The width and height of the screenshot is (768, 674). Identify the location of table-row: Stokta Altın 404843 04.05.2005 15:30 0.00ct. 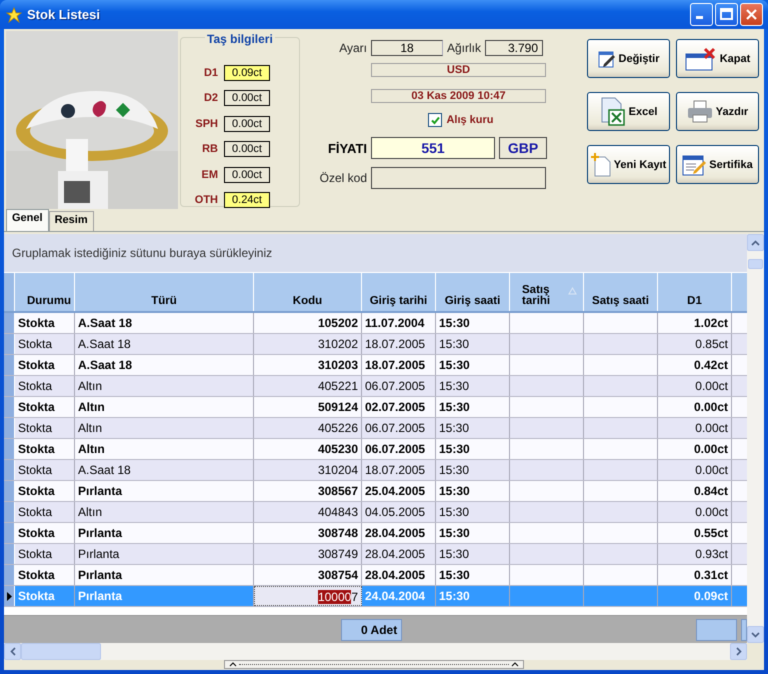
(375, 512).